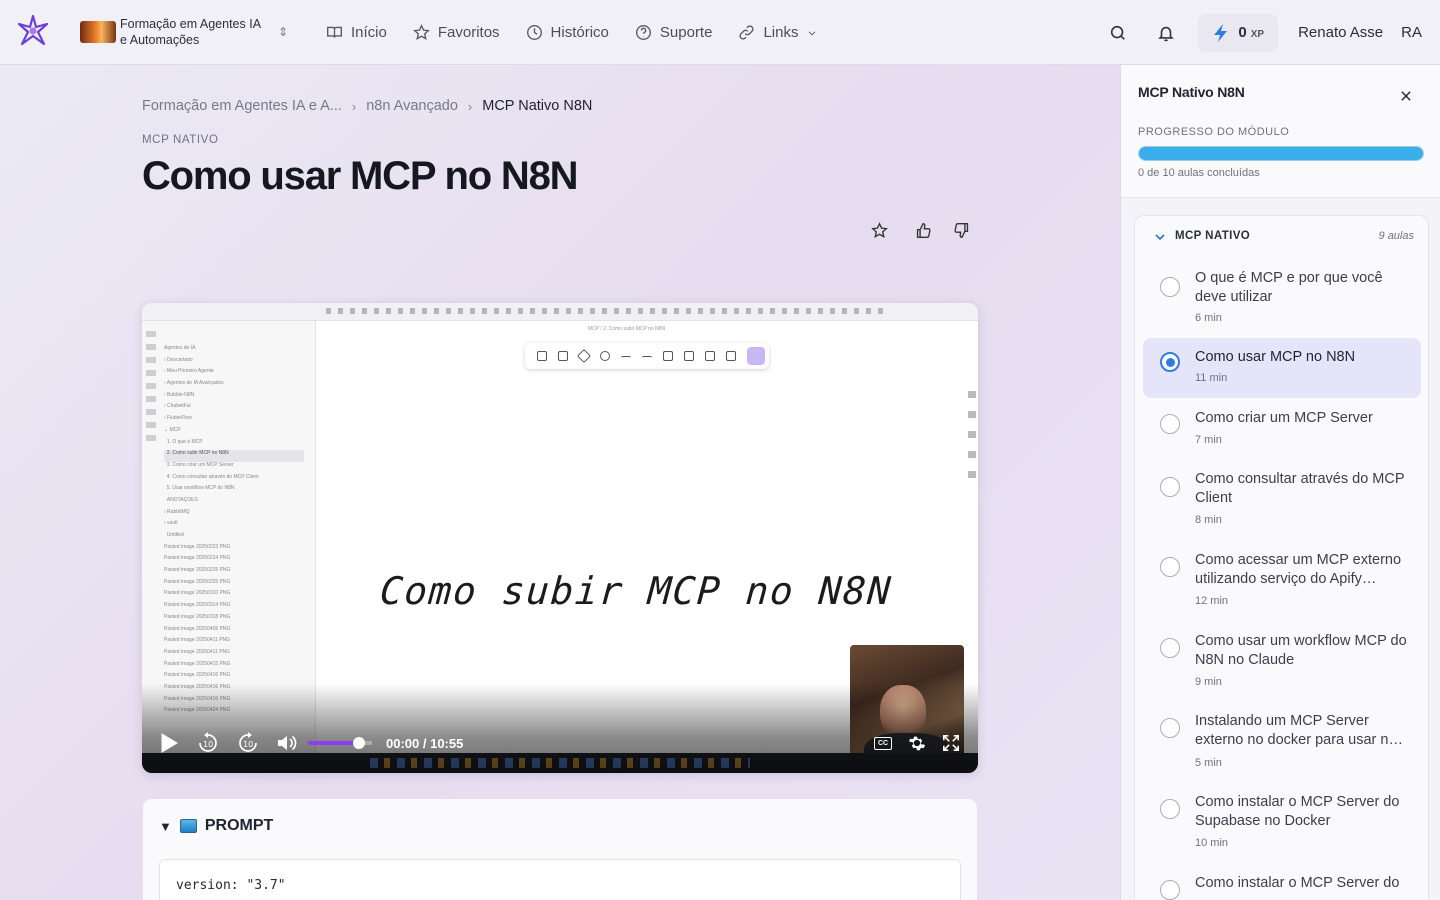 This screenshot has height=900, width=1440. What do you see at coordinates (961, 230) in the screenshot?
I see `dislike-button` at bounding box center [961, 230].